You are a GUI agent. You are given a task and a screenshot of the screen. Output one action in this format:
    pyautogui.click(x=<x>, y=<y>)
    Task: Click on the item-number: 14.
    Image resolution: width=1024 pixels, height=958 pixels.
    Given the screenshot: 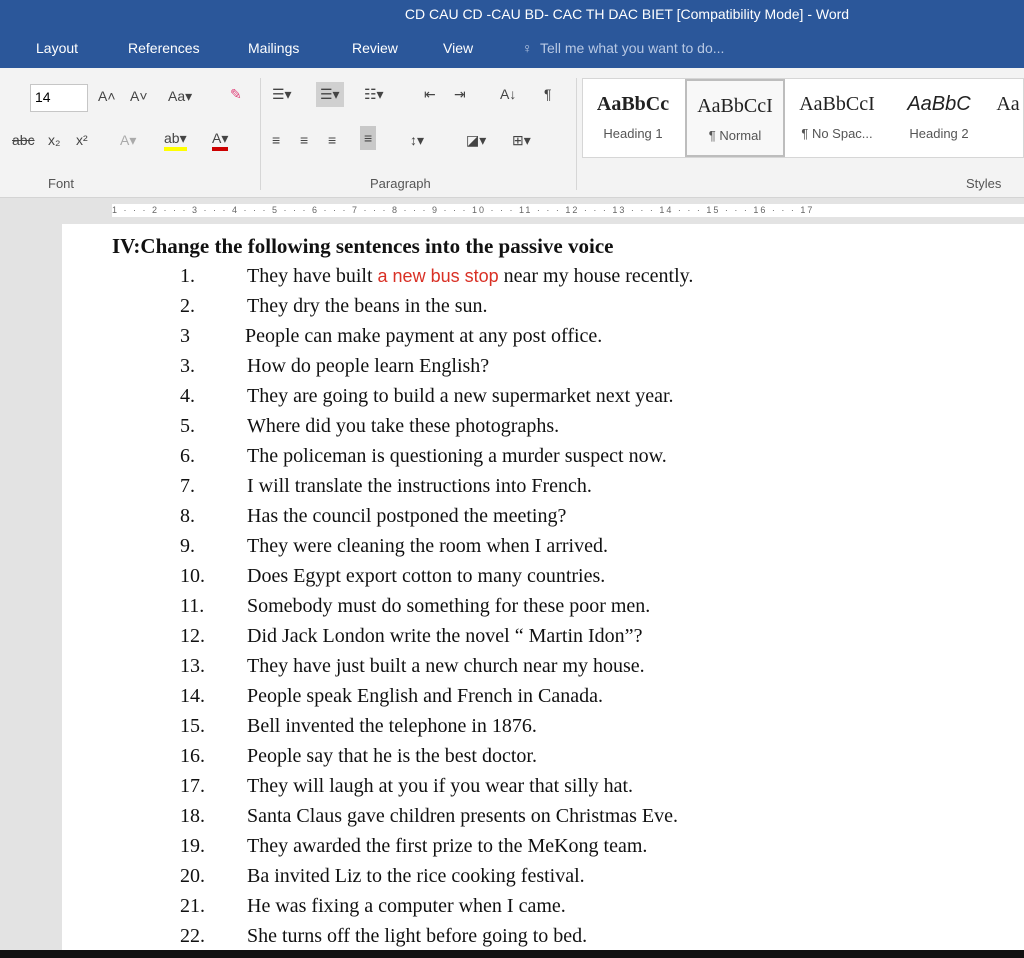 What is the action you would take?
    pyautogui.click(x=192, y=696)
    